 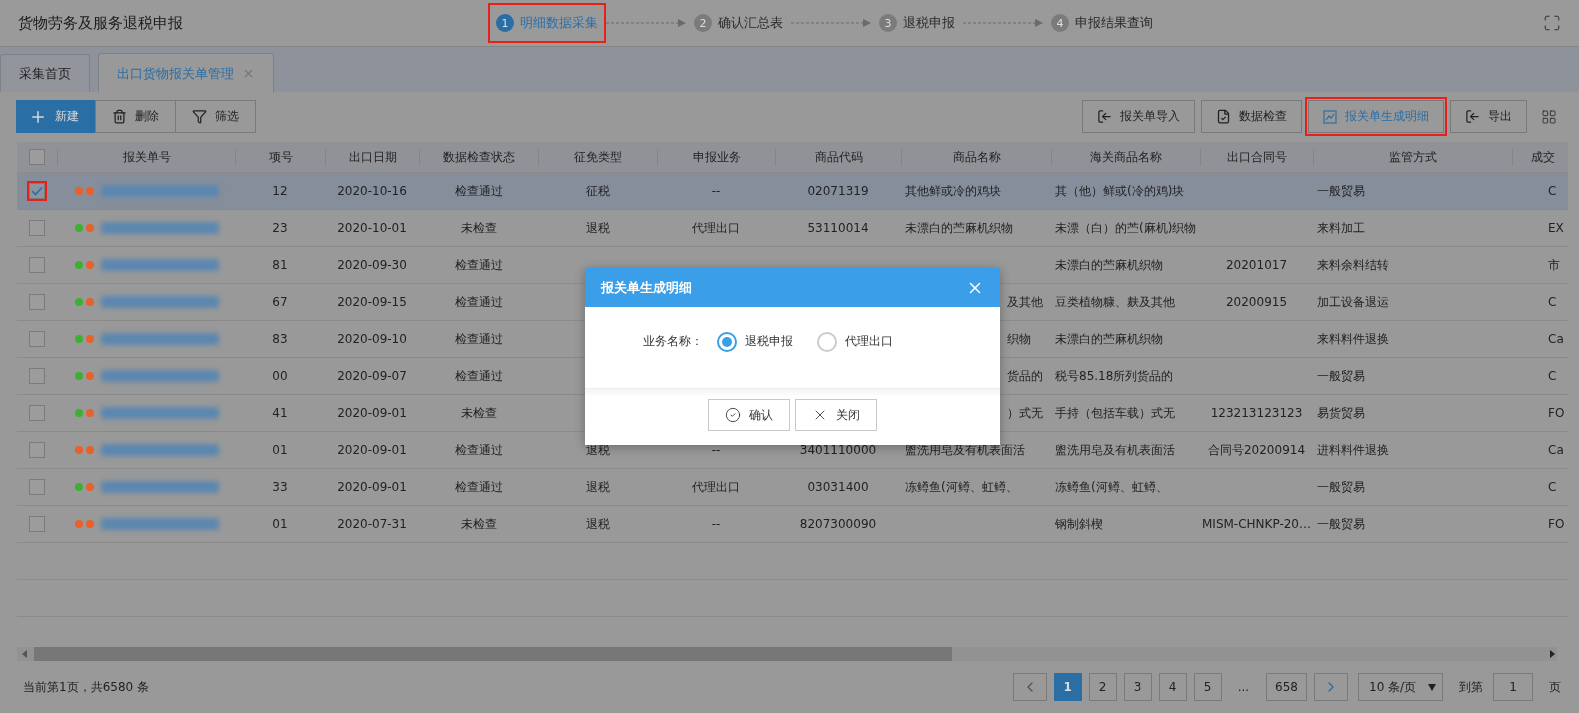 What do you see at coordinates (1471, 687) in the screenshot?
I see `goto-label: 到第` at bounding box center [1471, 687].